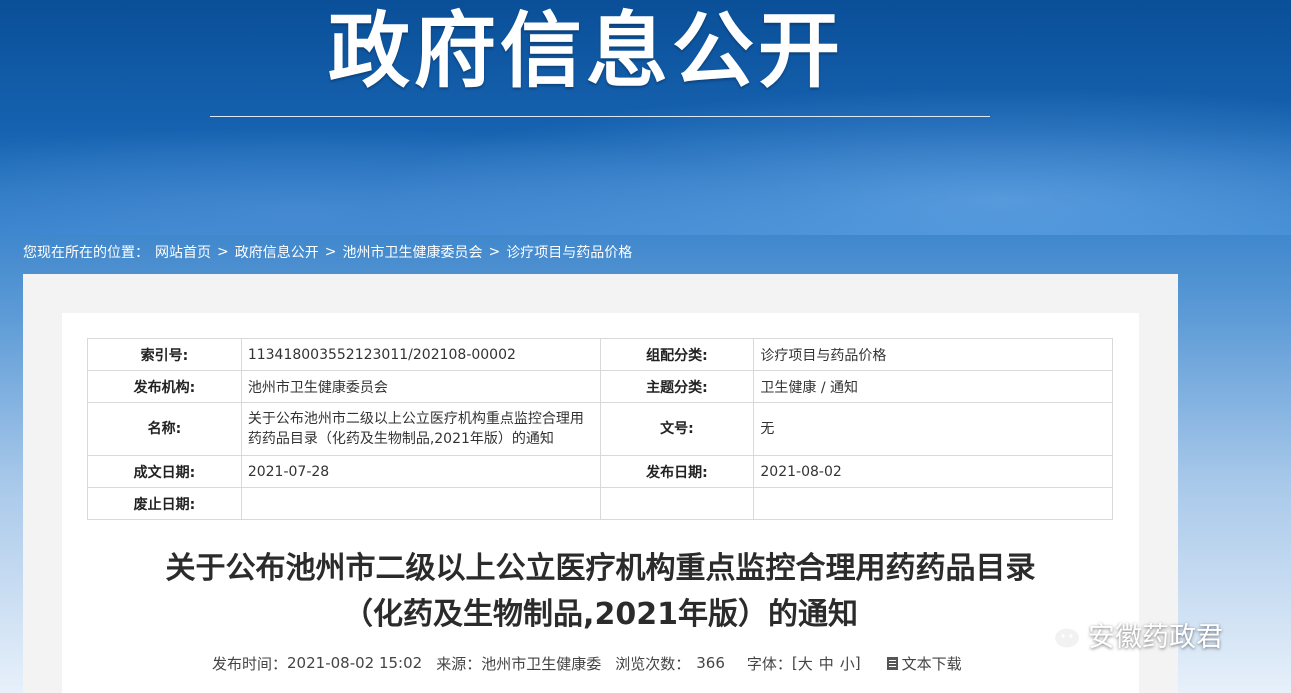  Describe the element at coordinates (250, 663) in the screenshot. I see `publish-time-label: 发布时间：` at that location.